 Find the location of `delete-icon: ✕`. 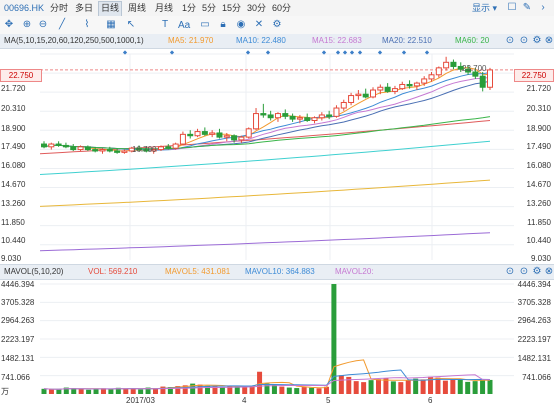

delete-icon: ✕ is located at coordinates (259, 25).